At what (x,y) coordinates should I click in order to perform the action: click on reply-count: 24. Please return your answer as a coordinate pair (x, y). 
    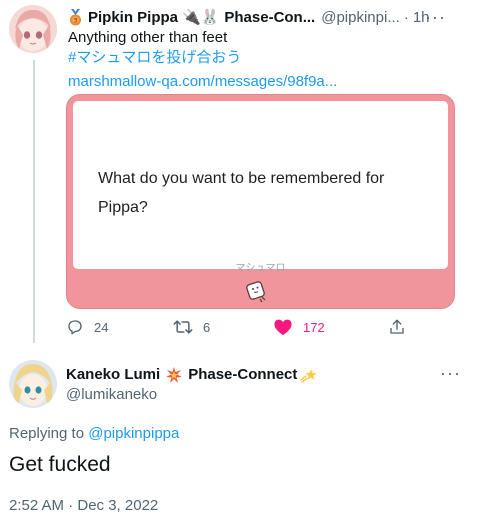
    Looking at the image, I should click on (101, 327).